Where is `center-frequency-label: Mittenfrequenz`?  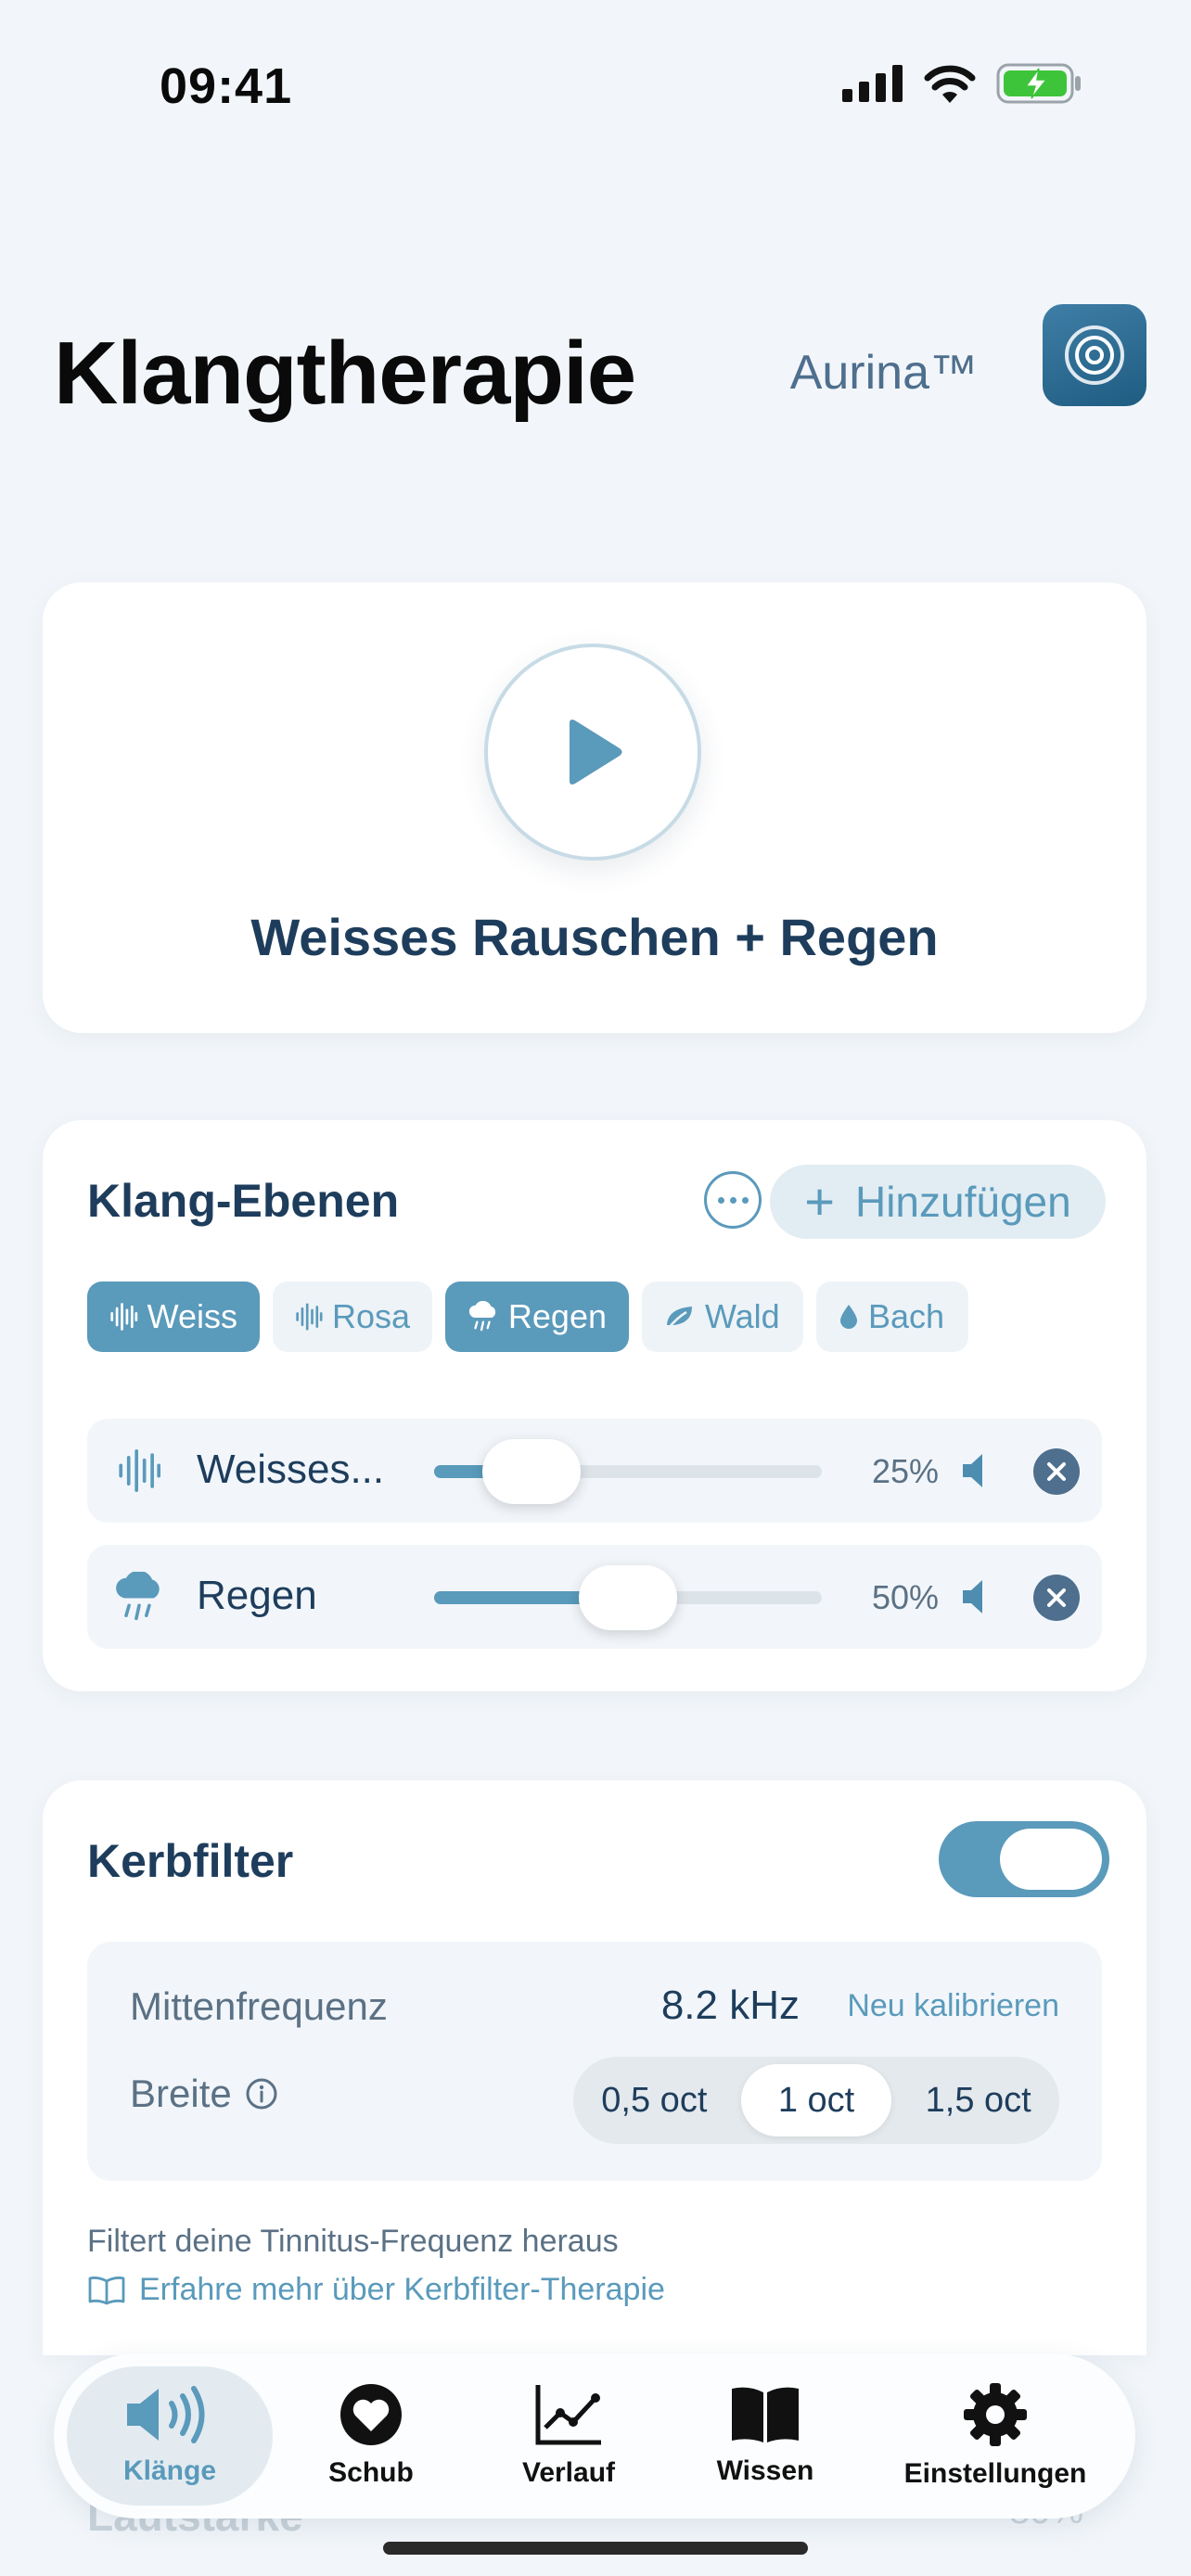
center-frequency-label: Mittenfrequenz is located at coordinates (259, 2006).